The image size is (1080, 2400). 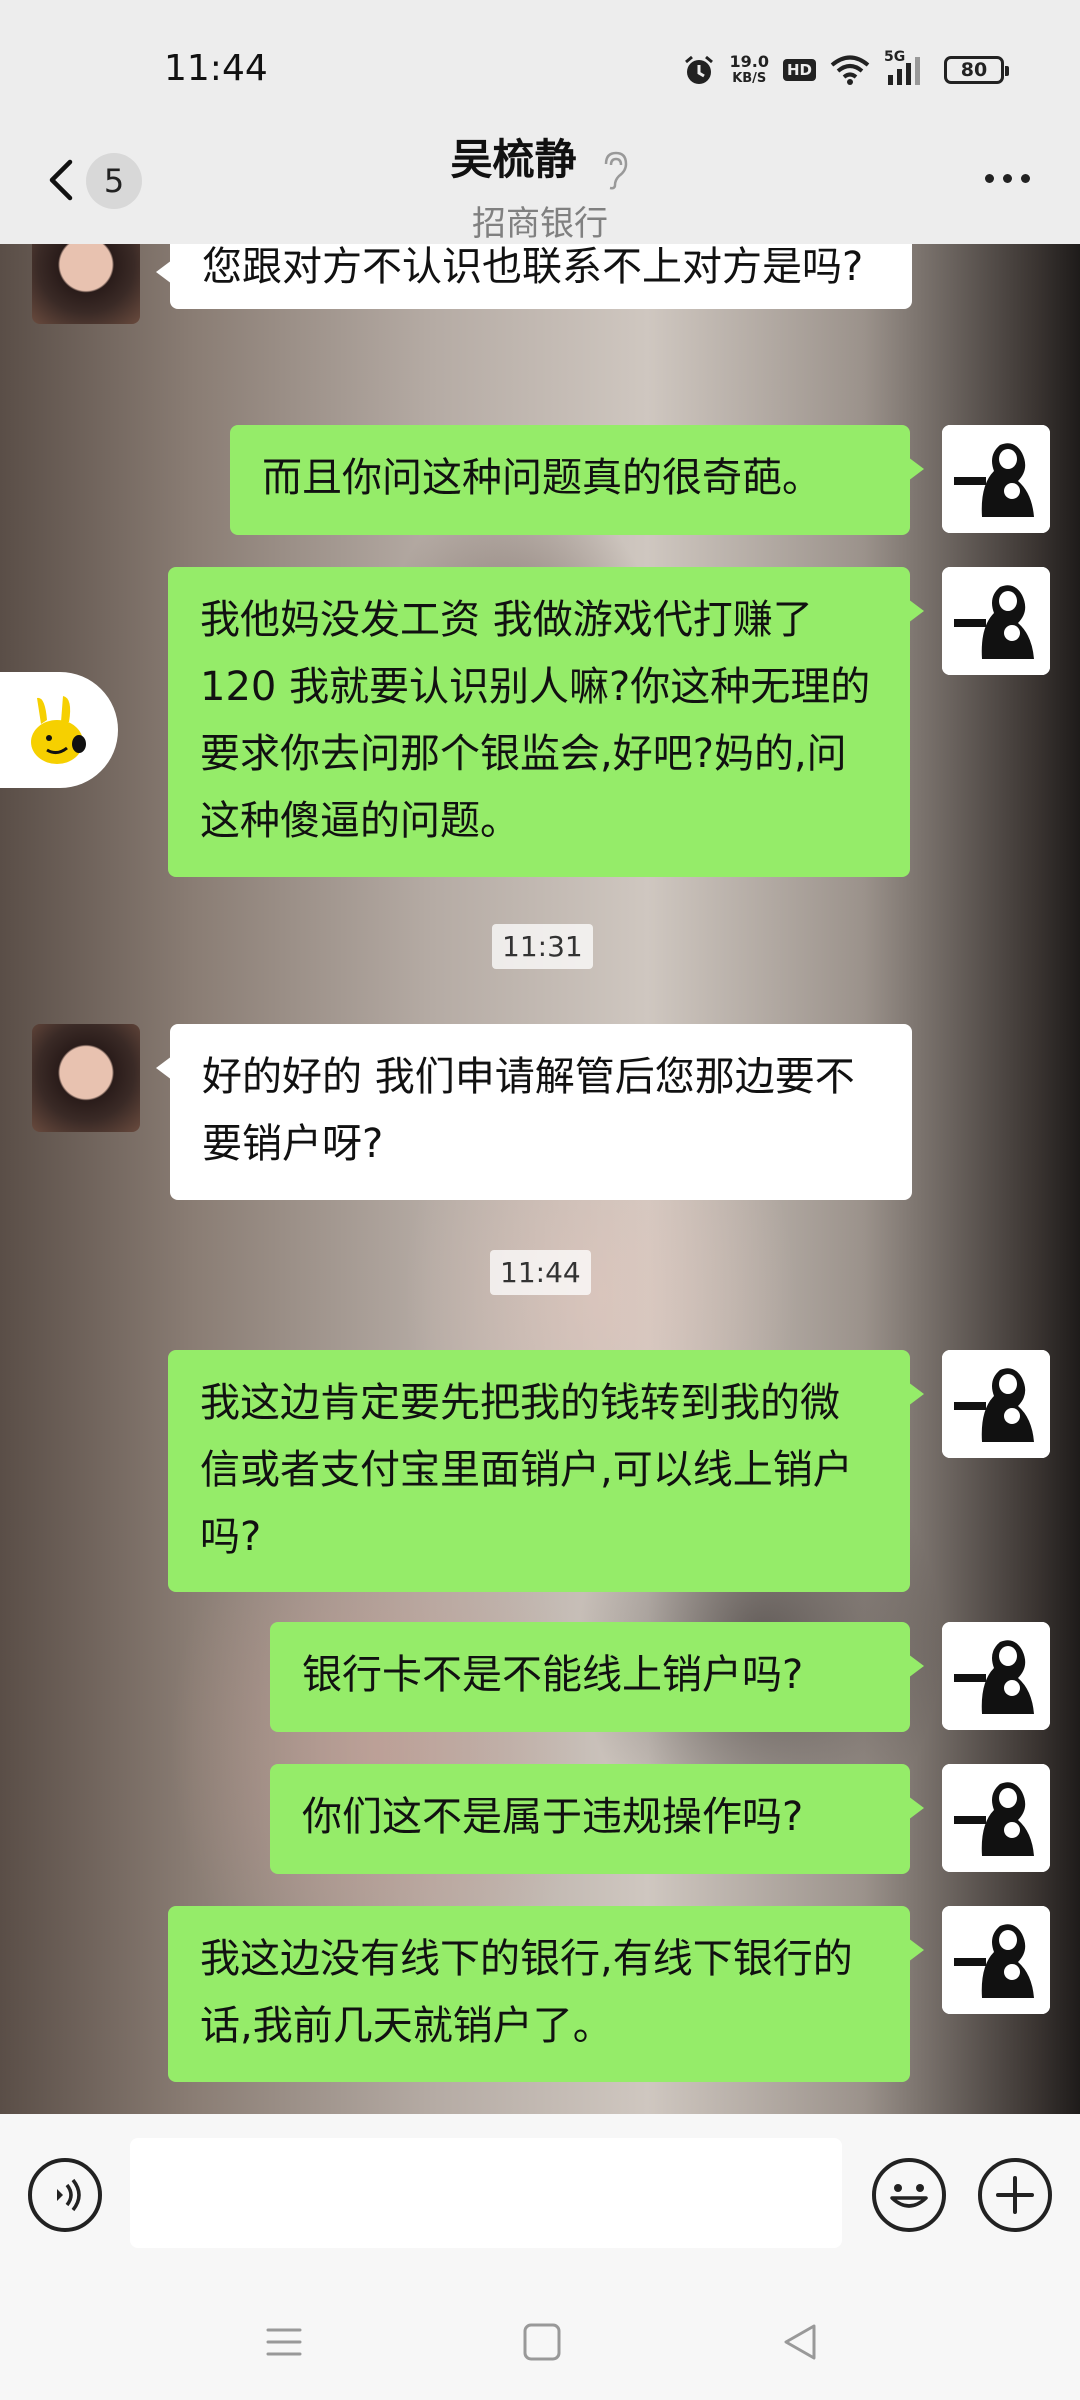 What do you see at coordinates (542, 946) in the screenshot?
I see `timestamp: 11:31` at bounding box center [542, 946].